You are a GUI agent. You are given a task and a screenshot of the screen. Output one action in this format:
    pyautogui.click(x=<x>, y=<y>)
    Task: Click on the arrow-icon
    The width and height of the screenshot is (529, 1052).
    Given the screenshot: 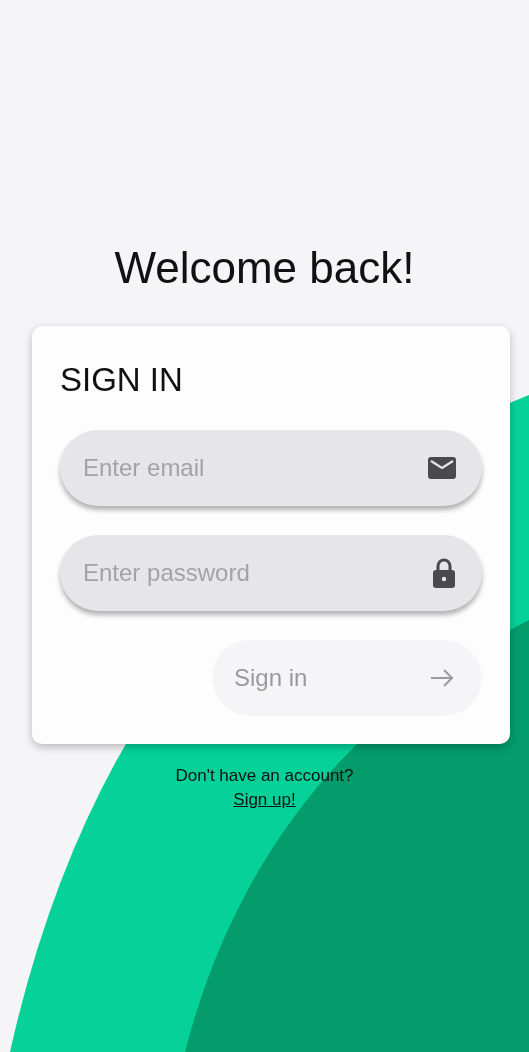 What is the action you would take?
    pyautogui.click(x=442, y=678)
    